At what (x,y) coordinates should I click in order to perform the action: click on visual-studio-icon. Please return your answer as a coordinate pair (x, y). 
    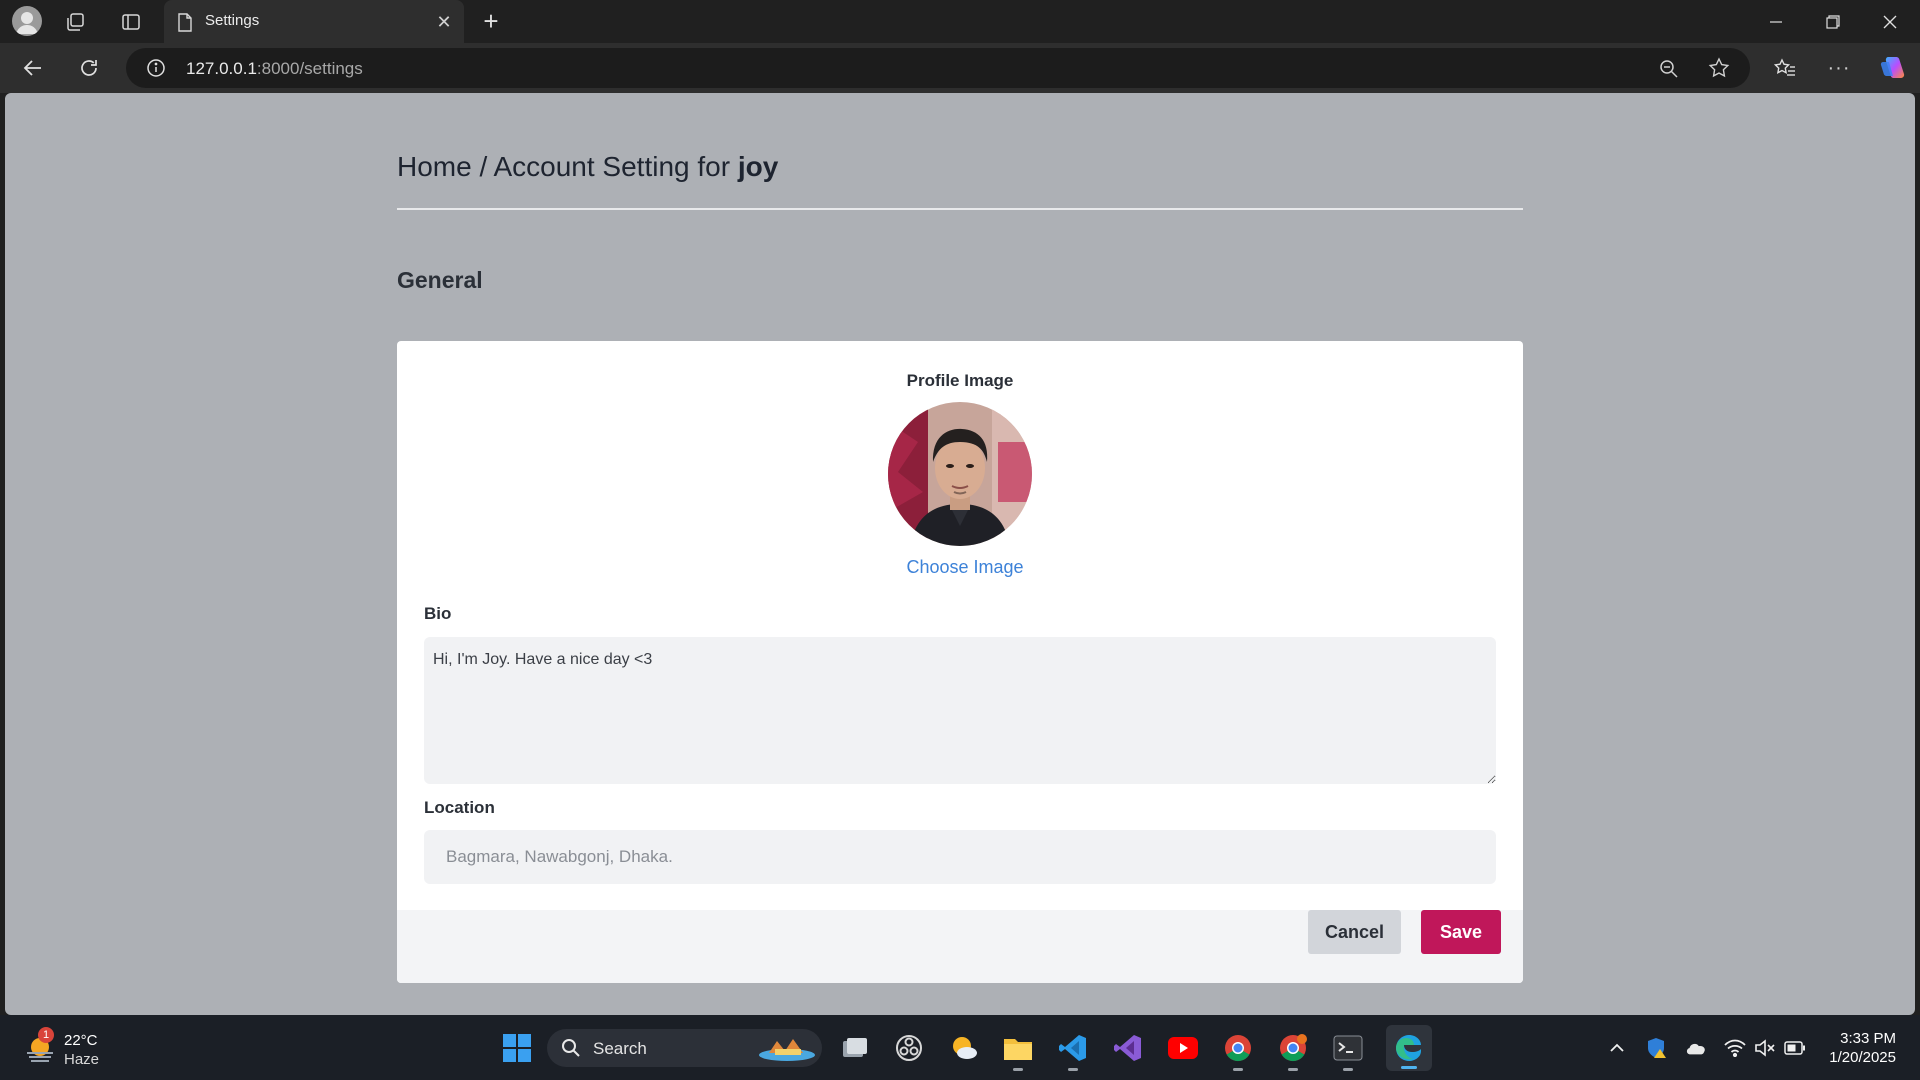
    Looking at the image, I should click on (1128, 1048).